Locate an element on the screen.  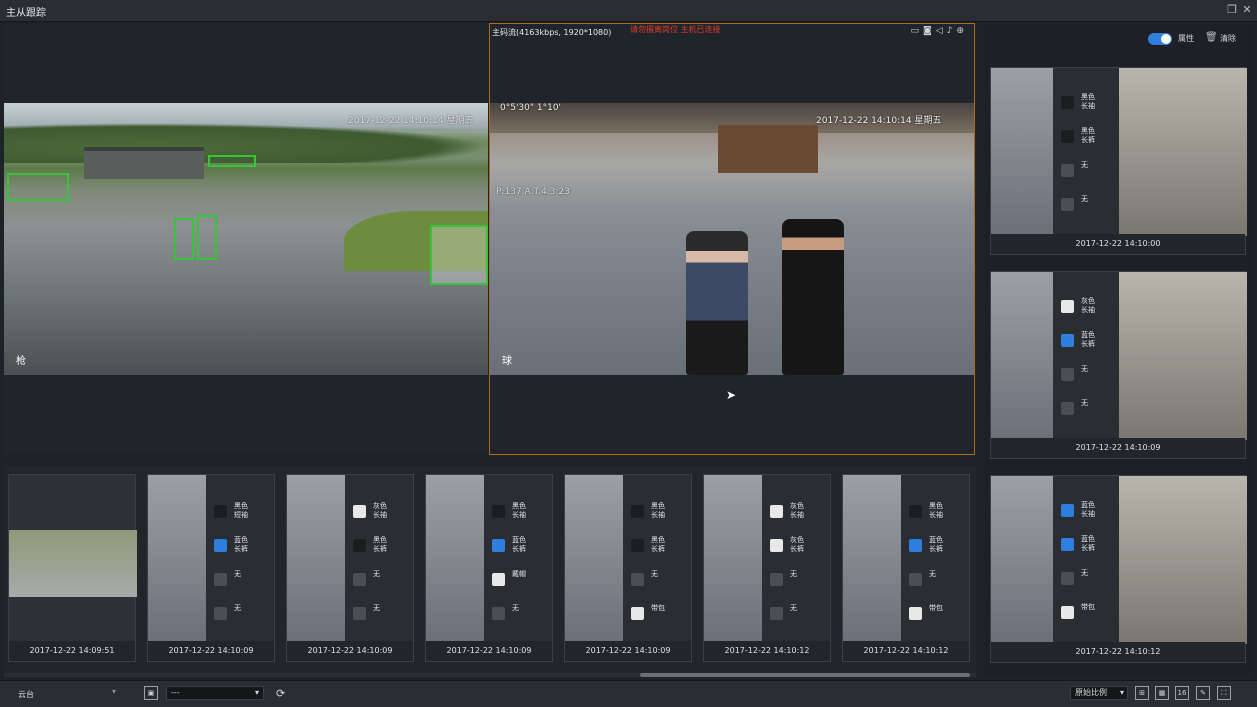
layout-9-icon: ▦ is located at coordinates (1162, 693).